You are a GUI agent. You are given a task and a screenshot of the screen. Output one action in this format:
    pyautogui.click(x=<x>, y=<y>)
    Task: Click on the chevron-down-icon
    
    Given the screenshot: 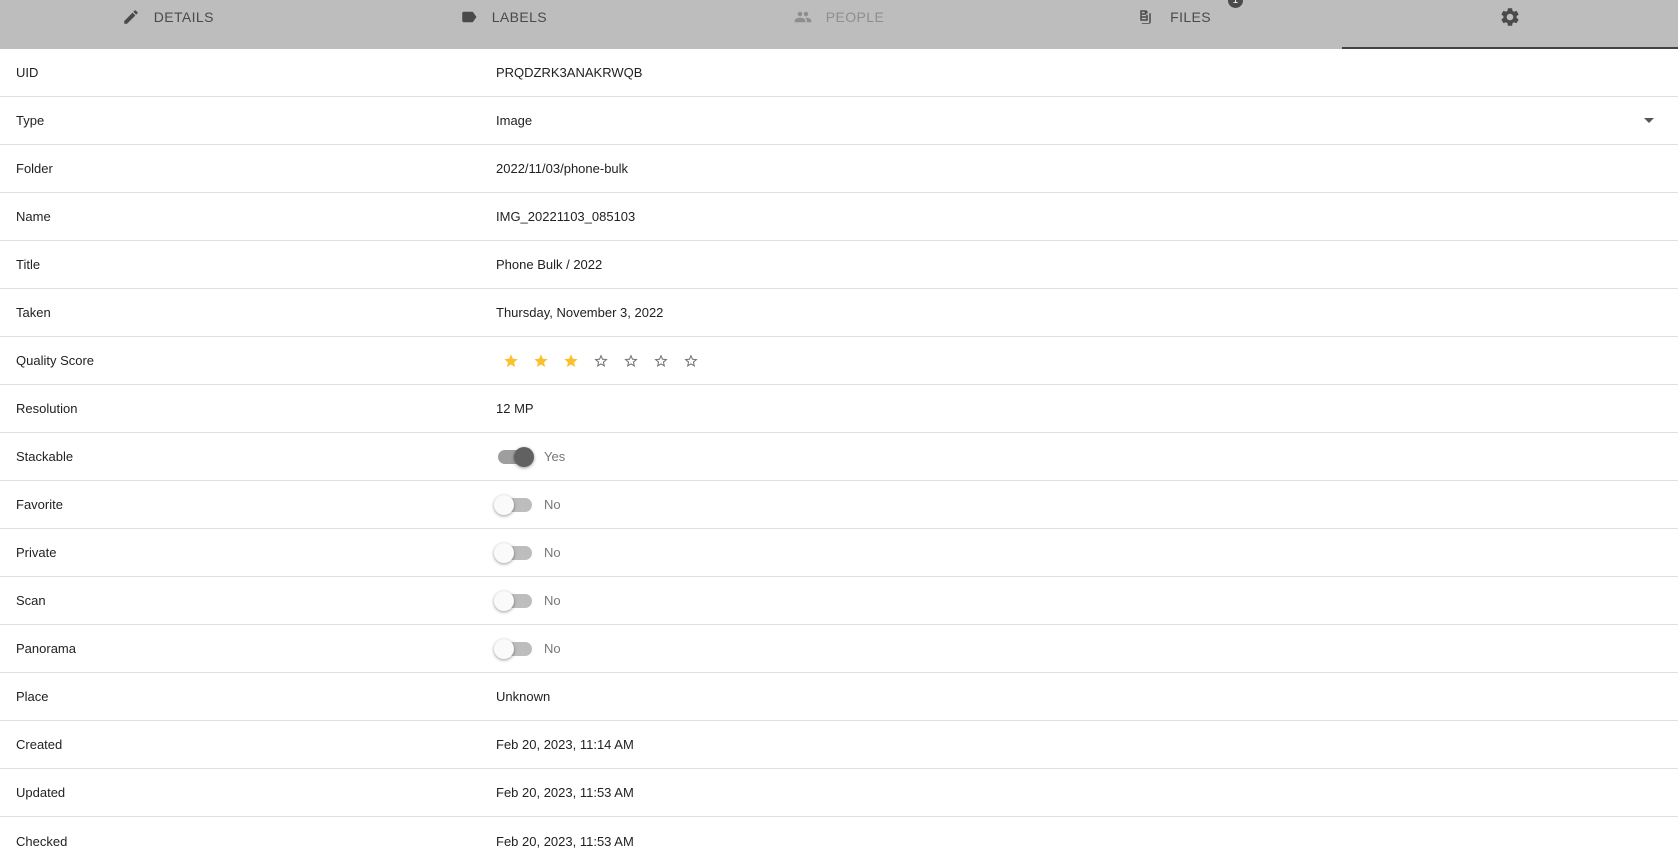 What is the action you would take?
    pyautogui.click(x=1649, y=120)
    